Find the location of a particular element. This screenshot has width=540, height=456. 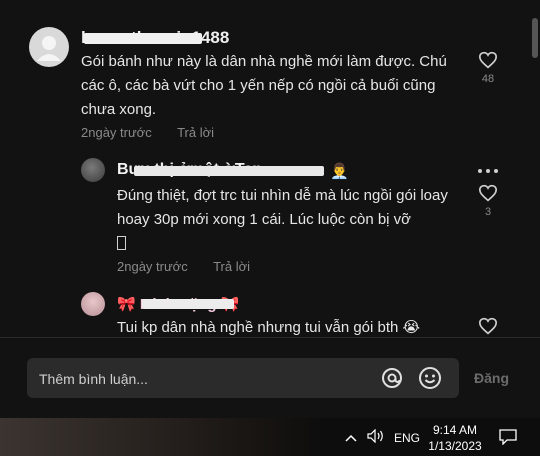

at-sign-icon is located at coordinates (392, 378).